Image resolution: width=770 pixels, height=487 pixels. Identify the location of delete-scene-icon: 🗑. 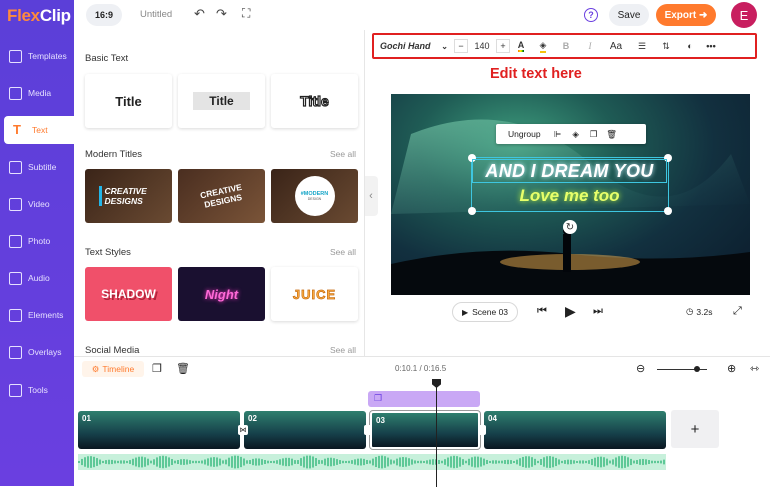
(183, 368).